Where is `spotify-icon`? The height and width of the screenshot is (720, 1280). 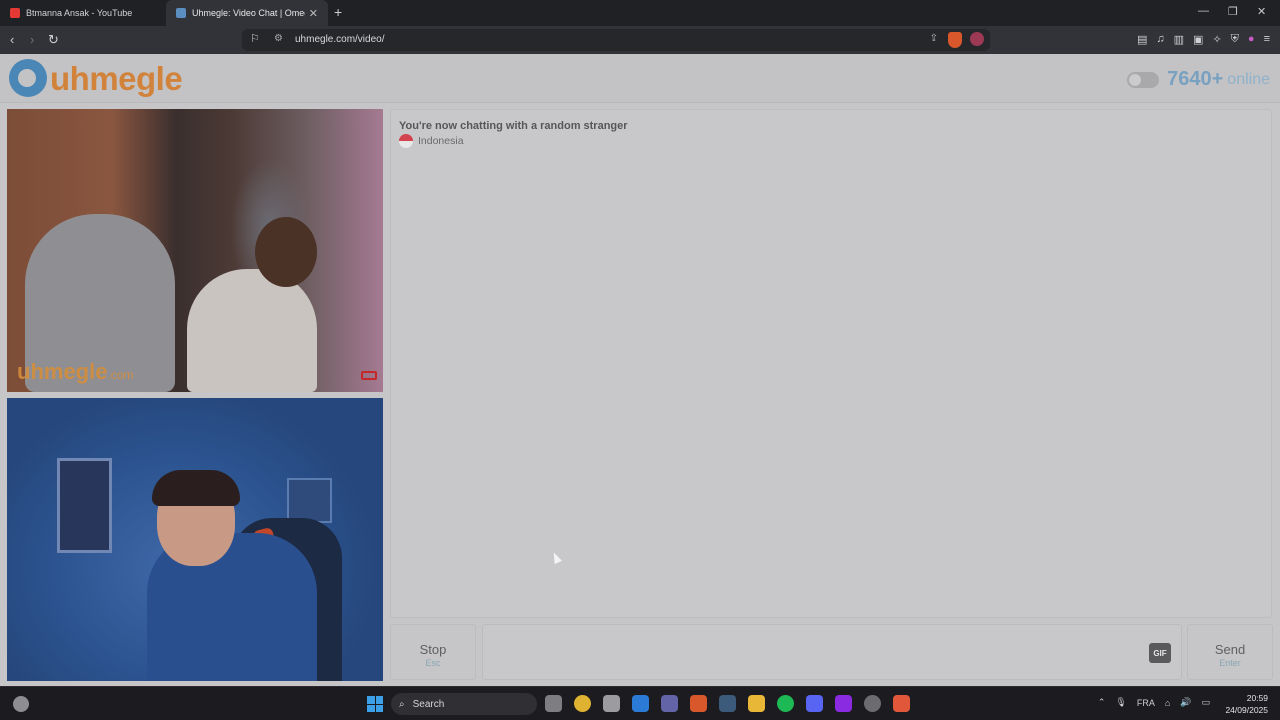 spotify-icon is located at coordinates (785, 703).